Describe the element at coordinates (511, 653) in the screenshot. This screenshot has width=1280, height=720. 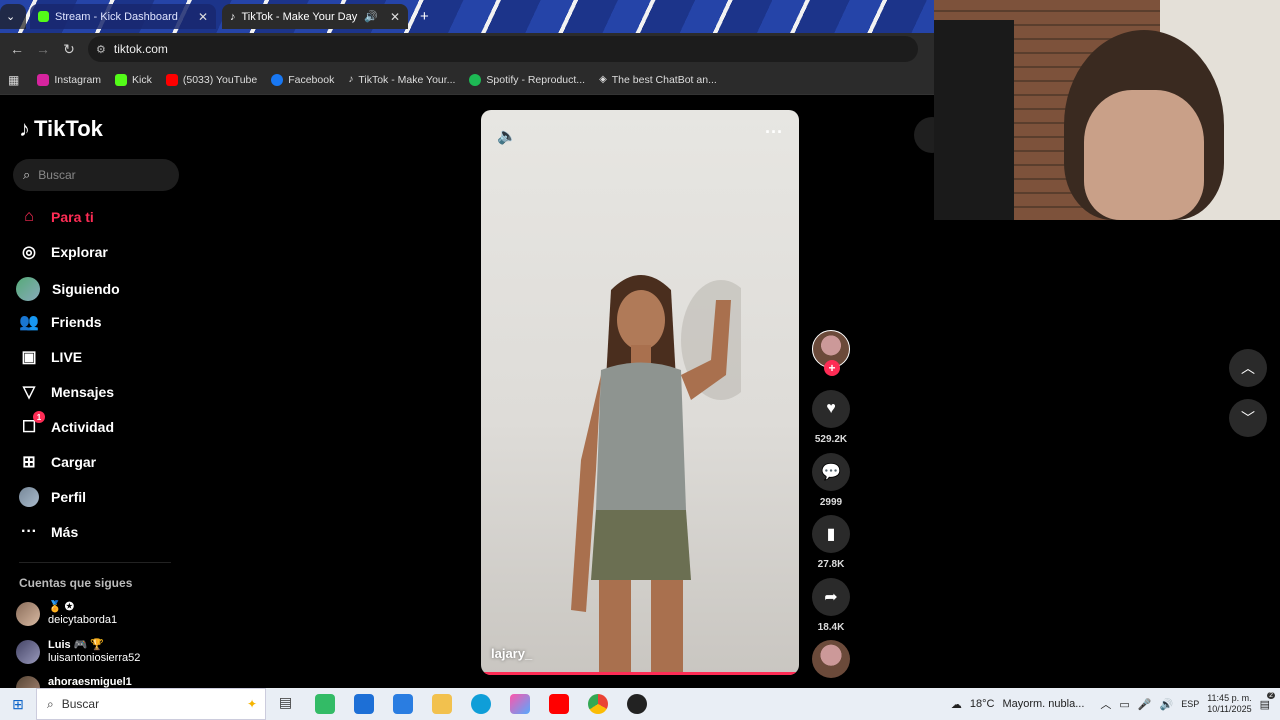
I see `video-username: lajary_` at that location.